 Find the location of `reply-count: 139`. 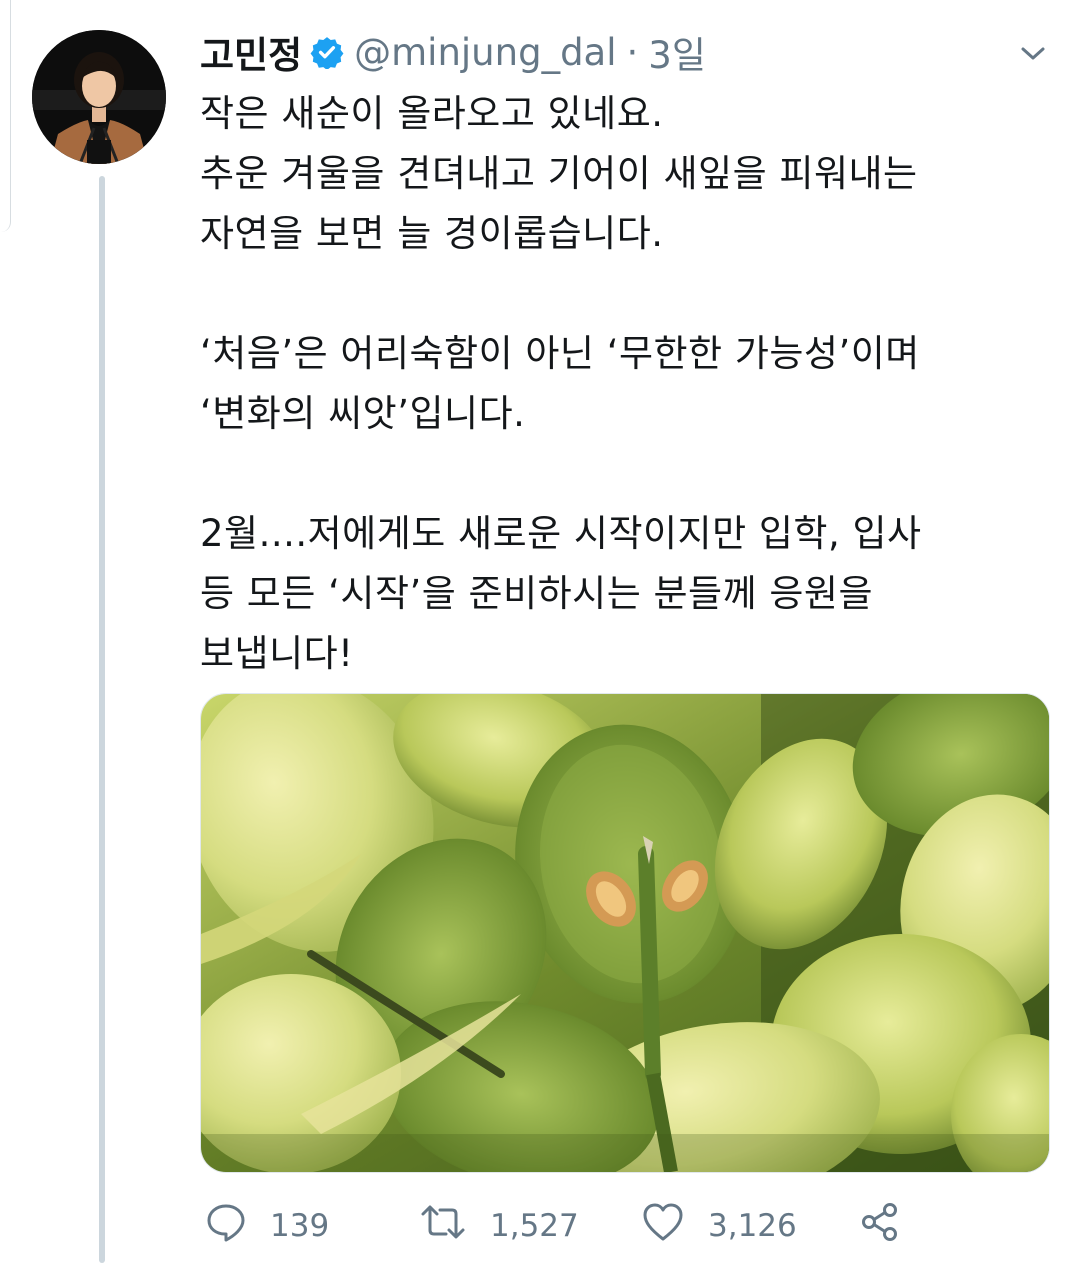

reply-count: 139 is located at coordinates (300, 1226).